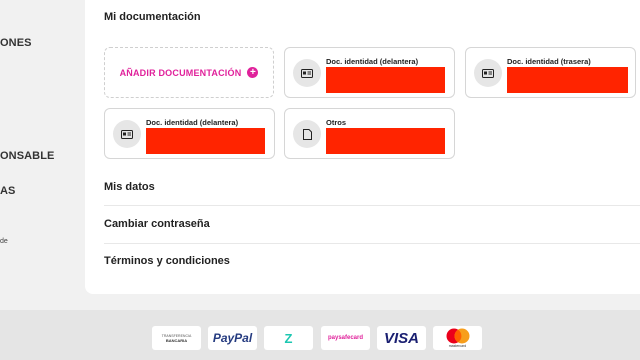 The width and height of the screenshot is (640, 360). I want to click on sidebar-item-2: ONSABLE, so click(27, 156).